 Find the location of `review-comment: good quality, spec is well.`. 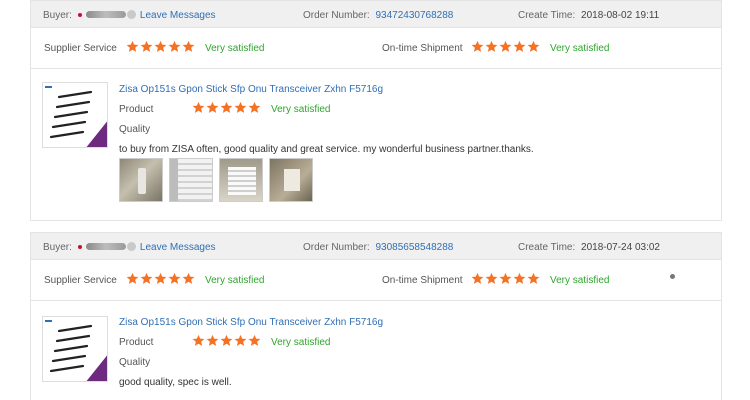

review-comment: good quality, spec is well. is located at coordinates (175, 382).